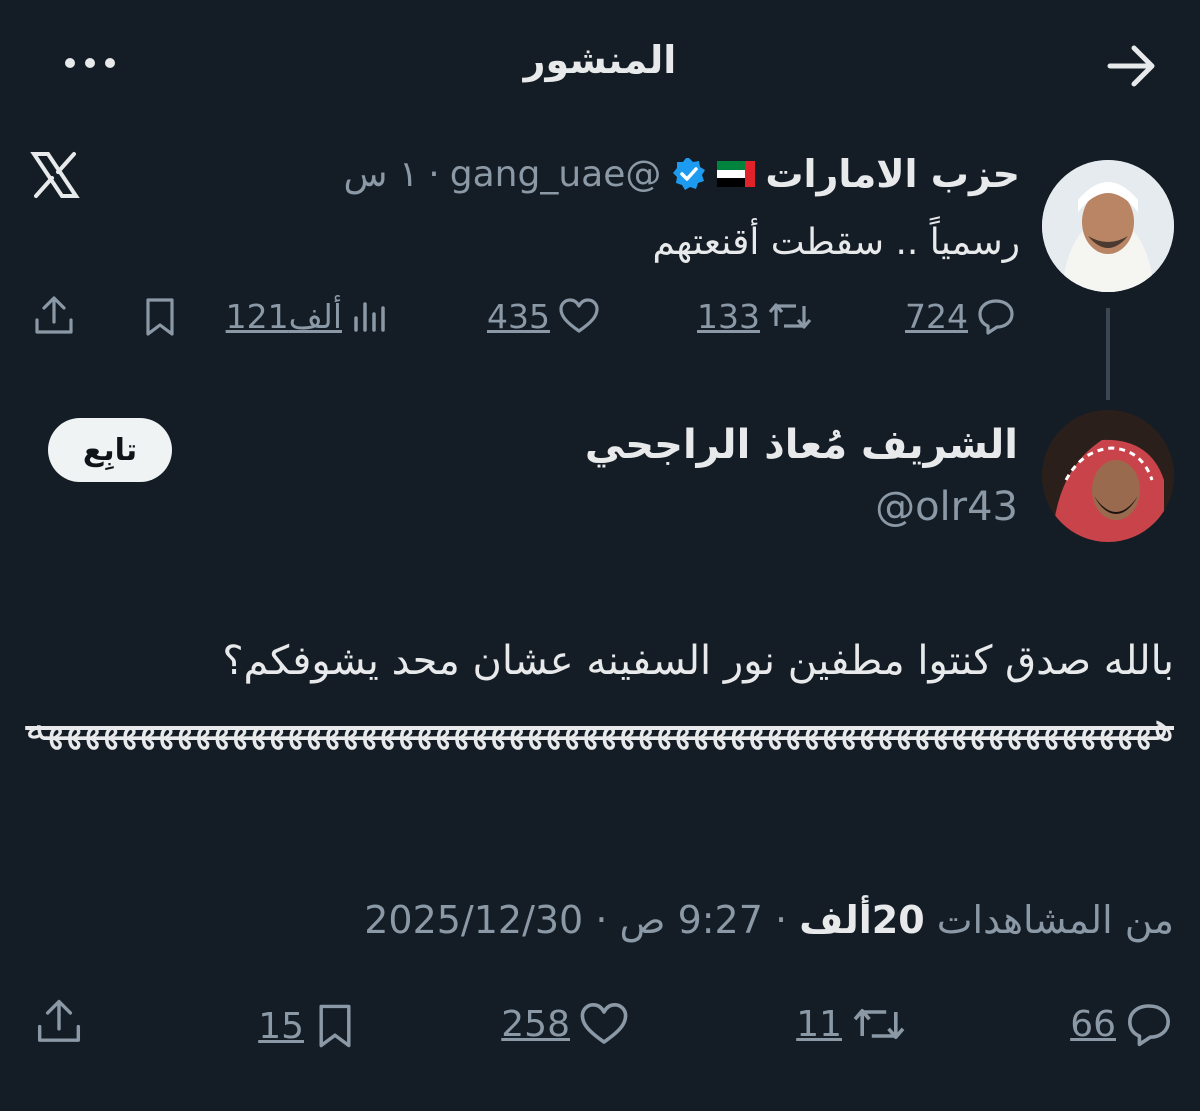 This screenshot has width=1200, height=1111. I want to click on reply-count: 724, so click(936, 316).